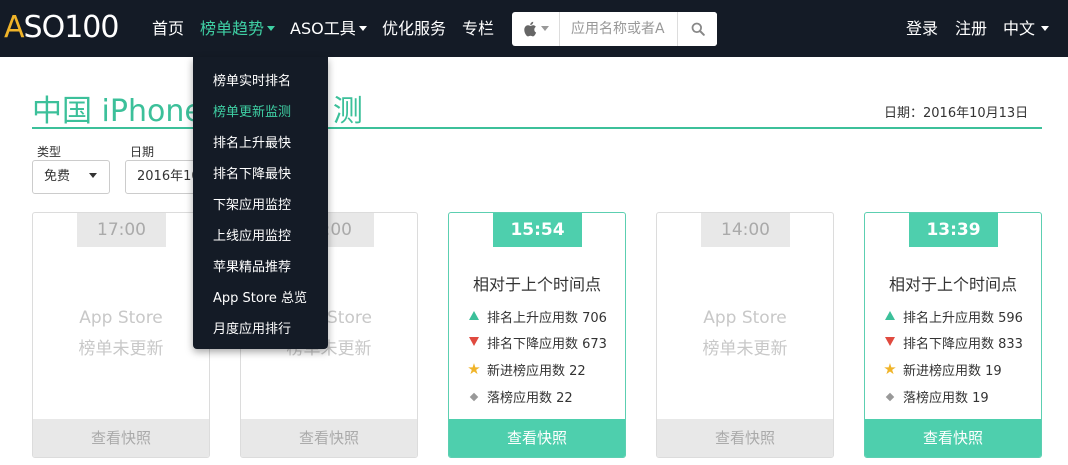 This screenshot has width=1068, height=465. What do you see at coordinates (252, 203) in the screenshot?
I see `menu-item-removed-apps: 下架应用监控` at bounding box center [252, 203].